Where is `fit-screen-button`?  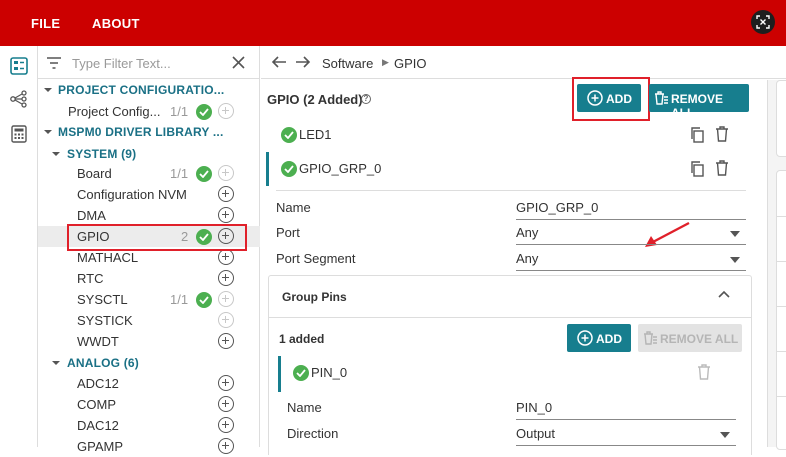 fit-screen-button is located at coordinates (763, 22).